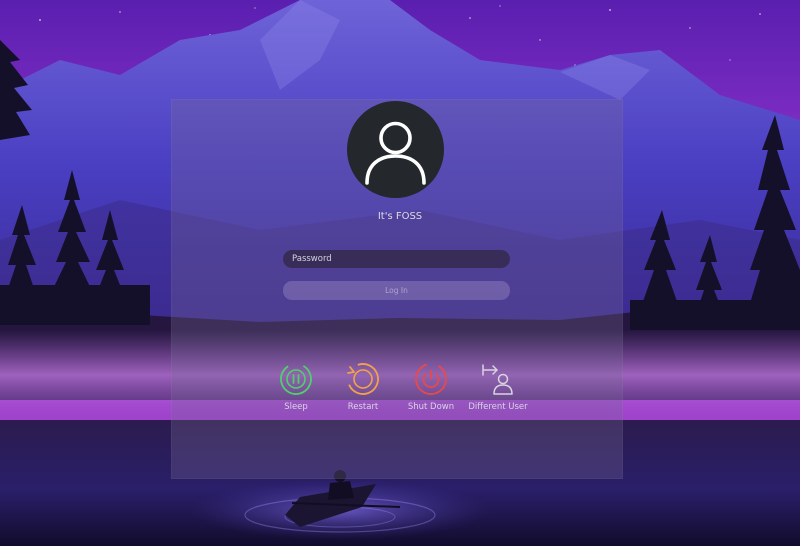 Image resolution: width=800 pixels, height=546 pixels. Describe the element at coordinates (498, 407) in the screenshot. I see `switch-user-label: Different User` at that location.